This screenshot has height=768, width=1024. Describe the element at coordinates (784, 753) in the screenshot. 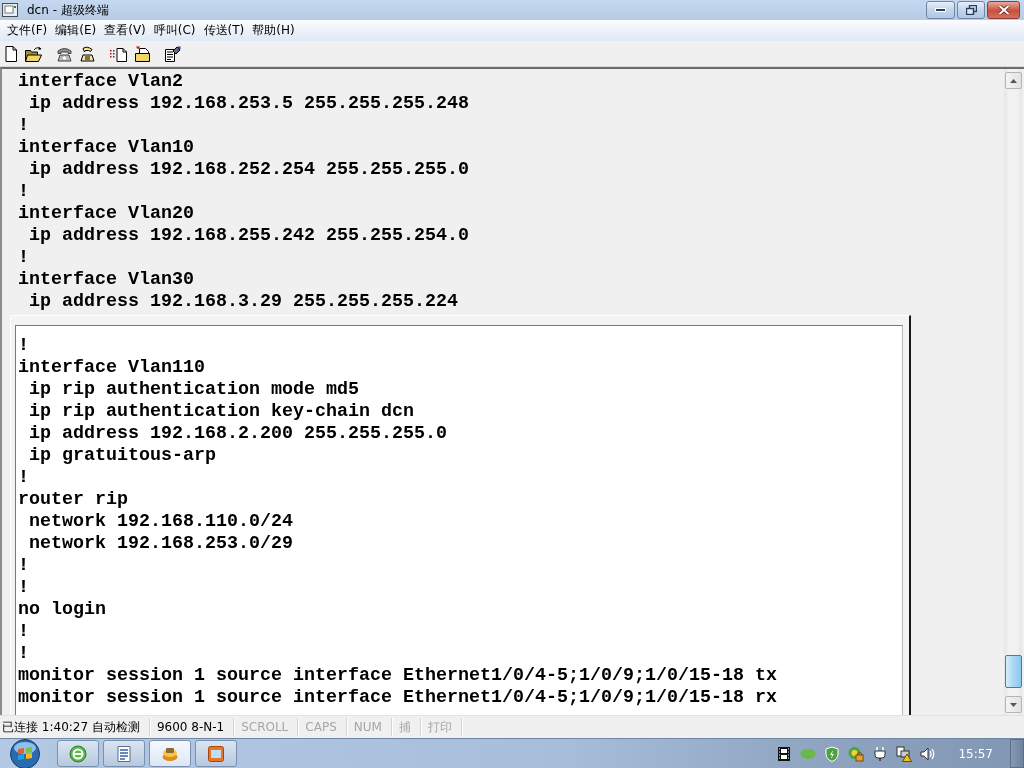

I see `film-icon` at that location.